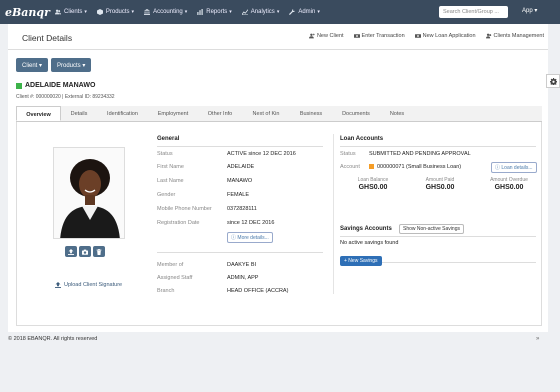  Describe the element at coordinates (445, 36) in the screenshot. I see `new-loan-application-link: New Loan Application` at that location.